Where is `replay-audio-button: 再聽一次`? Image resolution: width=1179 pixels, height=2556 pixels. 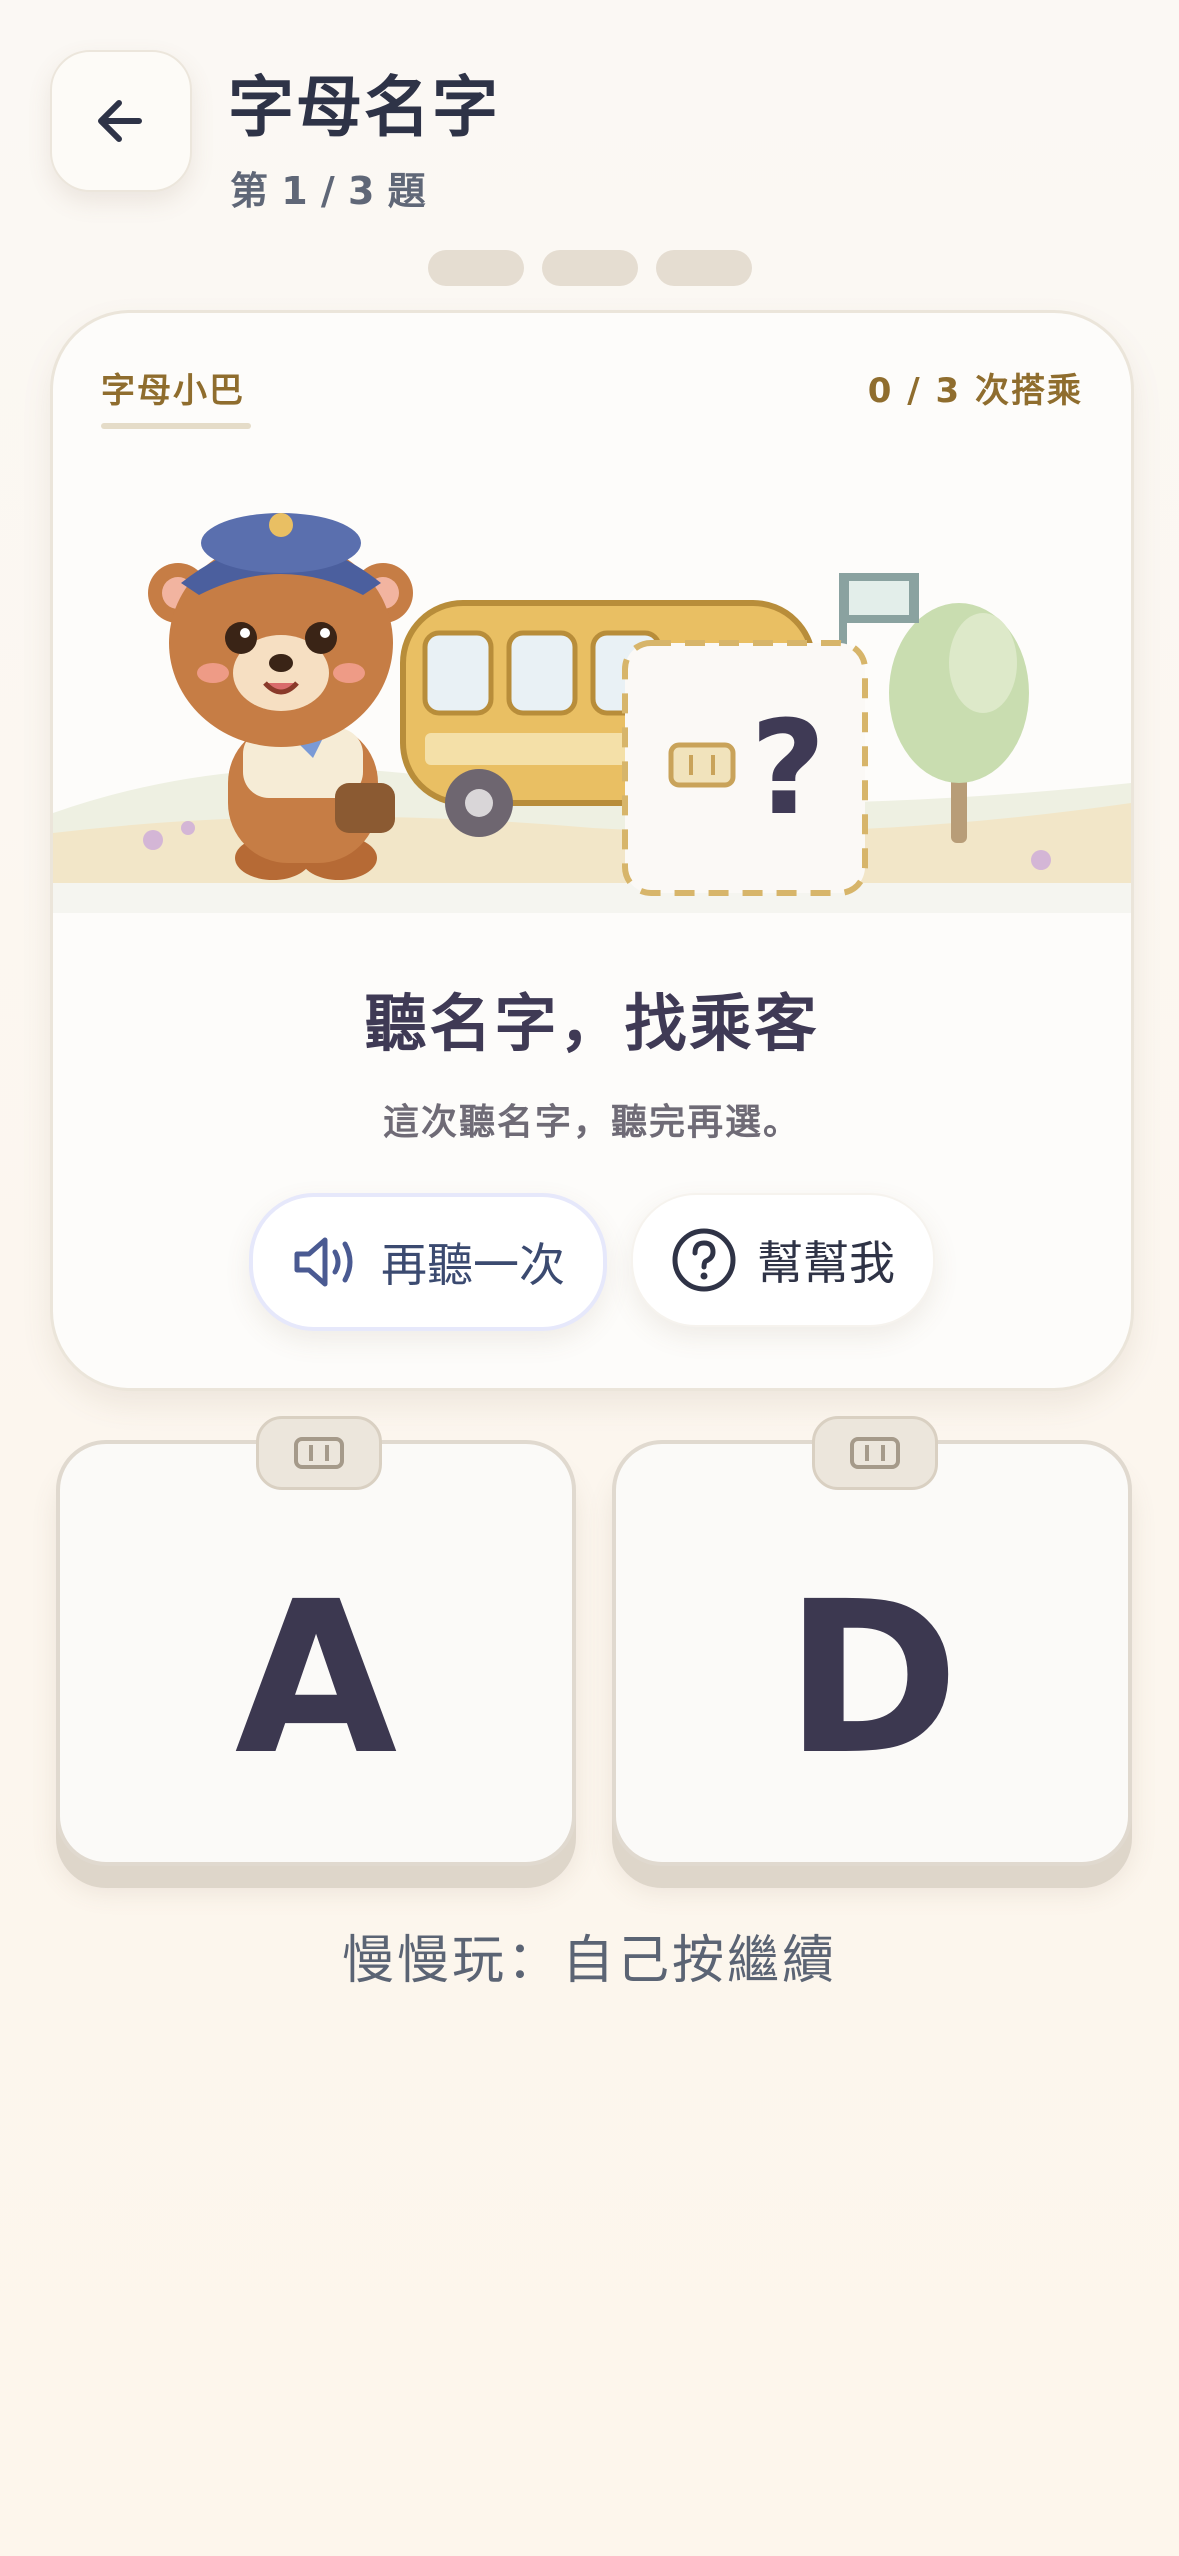 replay-audio-button: 再聽一次 is located at coordinates (428, 1262).